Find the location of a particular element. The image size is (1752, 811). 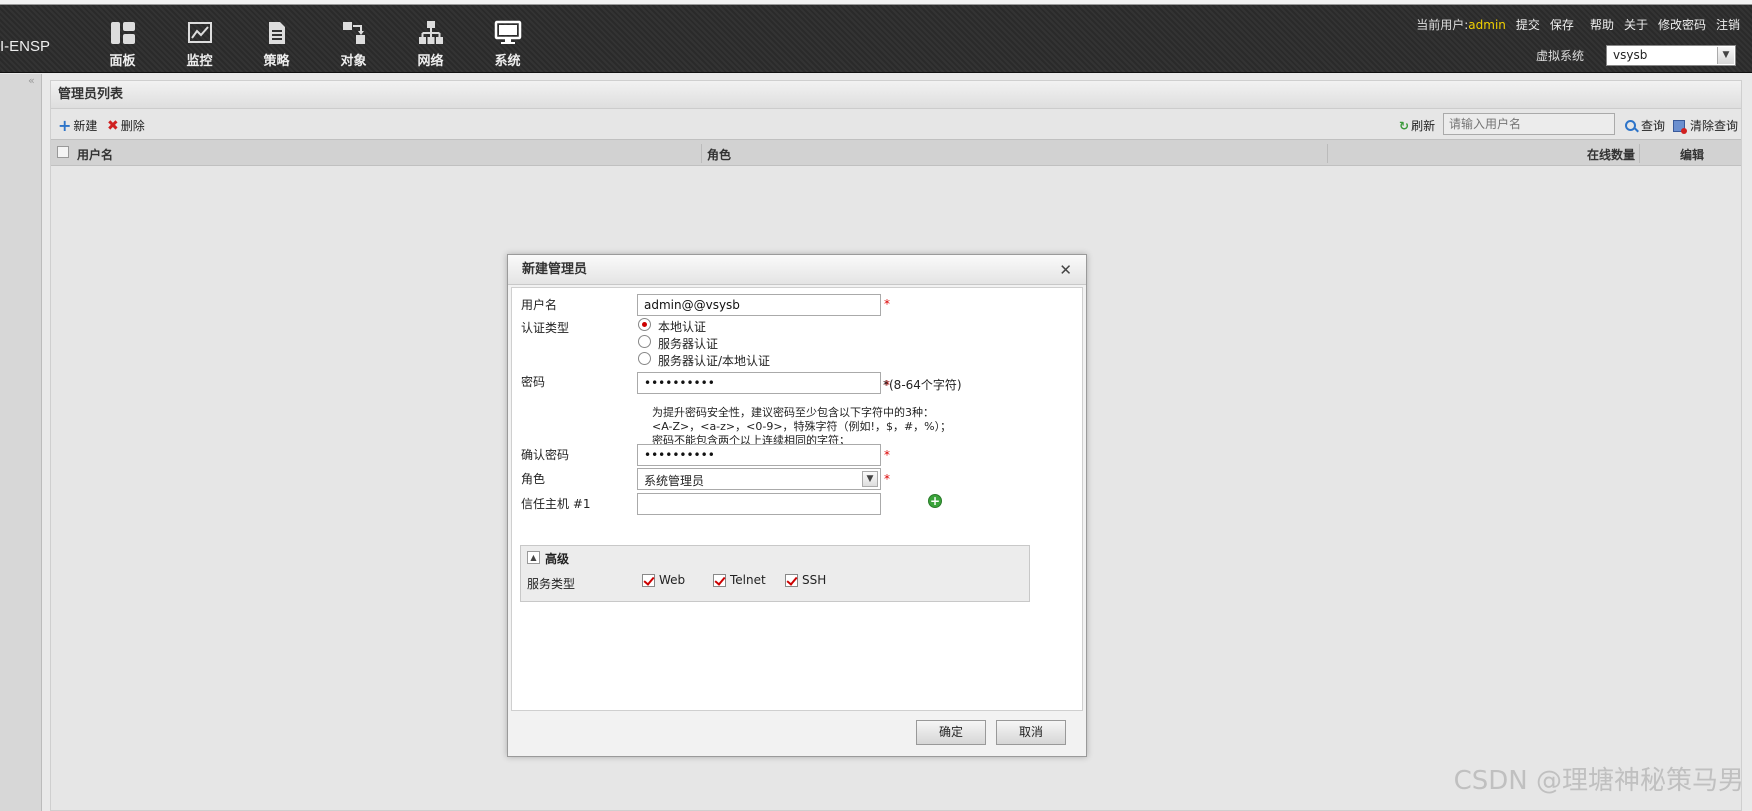

password-rule: 为提升密码安全性，建议密码至少包含以下字符中的3种： is located at coordinates (793, 412).